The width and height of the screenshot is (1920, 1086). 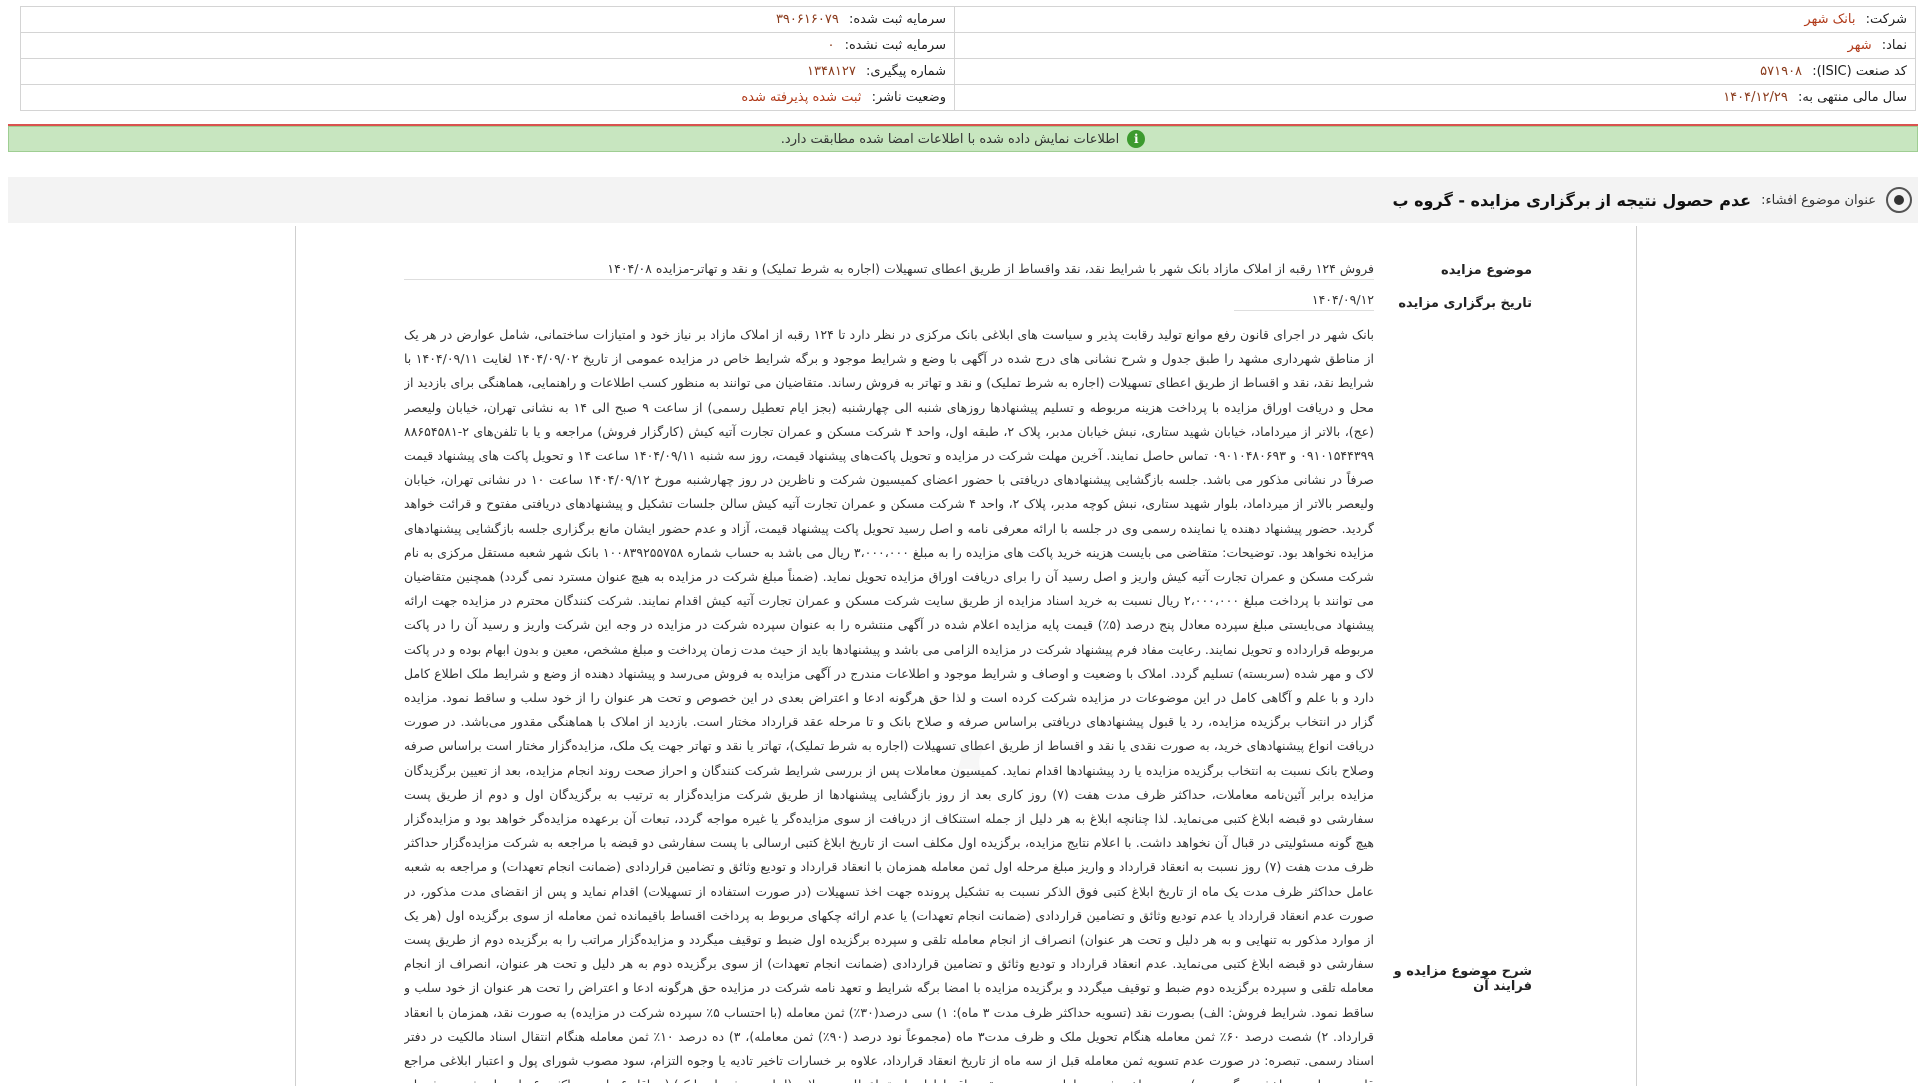 I want to click on fiscal-cell: سال مالی منتهی به: ۱۴۰۴/۱۲/۲۹, so click(x=1435, y=97).